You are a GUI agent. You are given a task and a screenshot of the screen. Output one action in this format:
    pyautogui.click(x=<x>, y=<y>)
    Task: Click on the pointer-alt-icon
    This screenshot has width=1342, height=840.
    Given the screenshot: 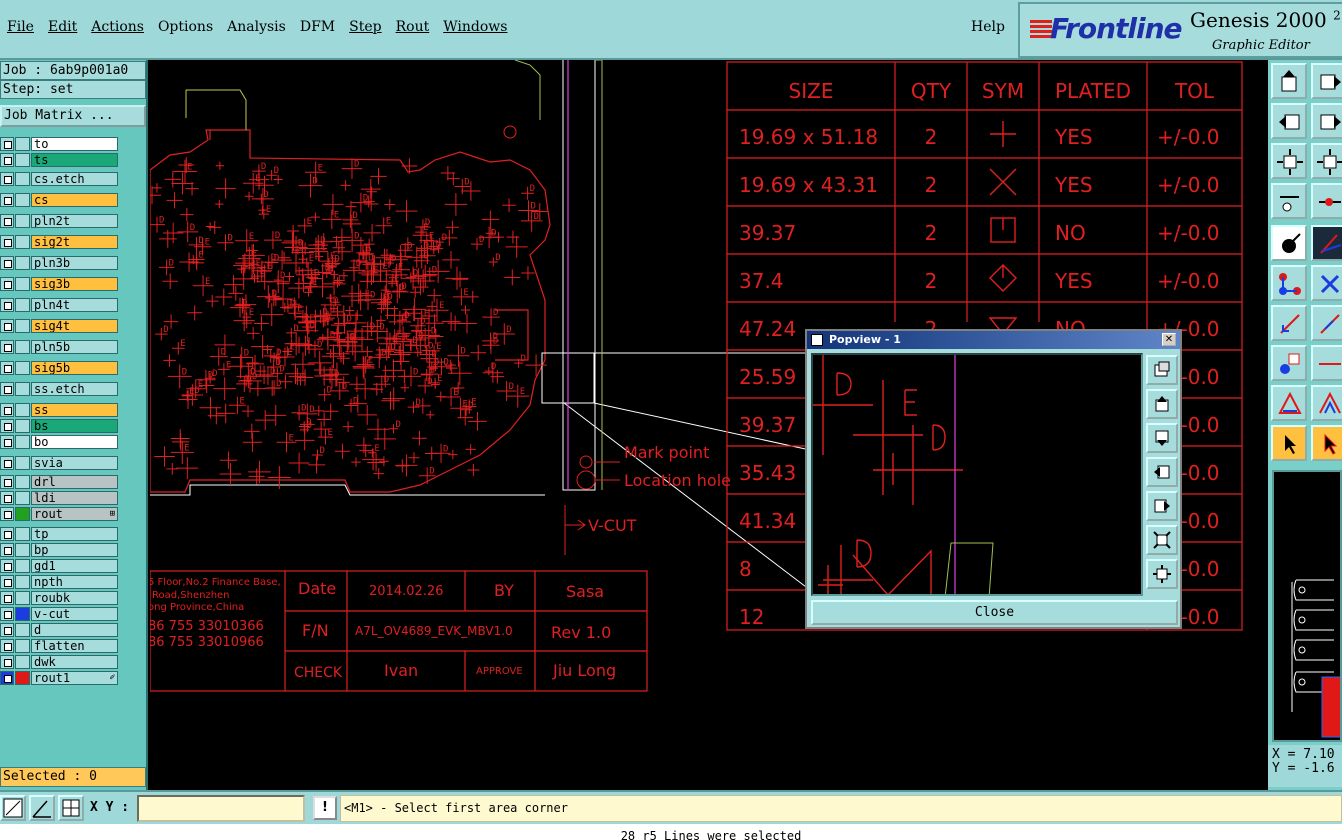 What is the action you would take?
    pyautogui.click(x=1326, y=443)
    